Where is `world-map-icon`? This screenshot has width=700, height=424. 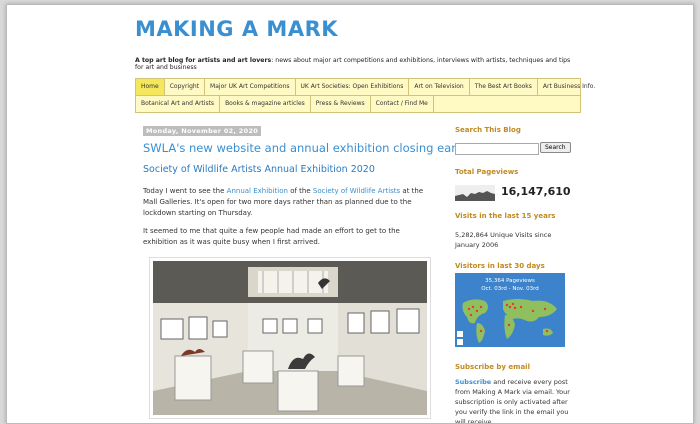 world-map-icon is located at coordinates (507, 322).